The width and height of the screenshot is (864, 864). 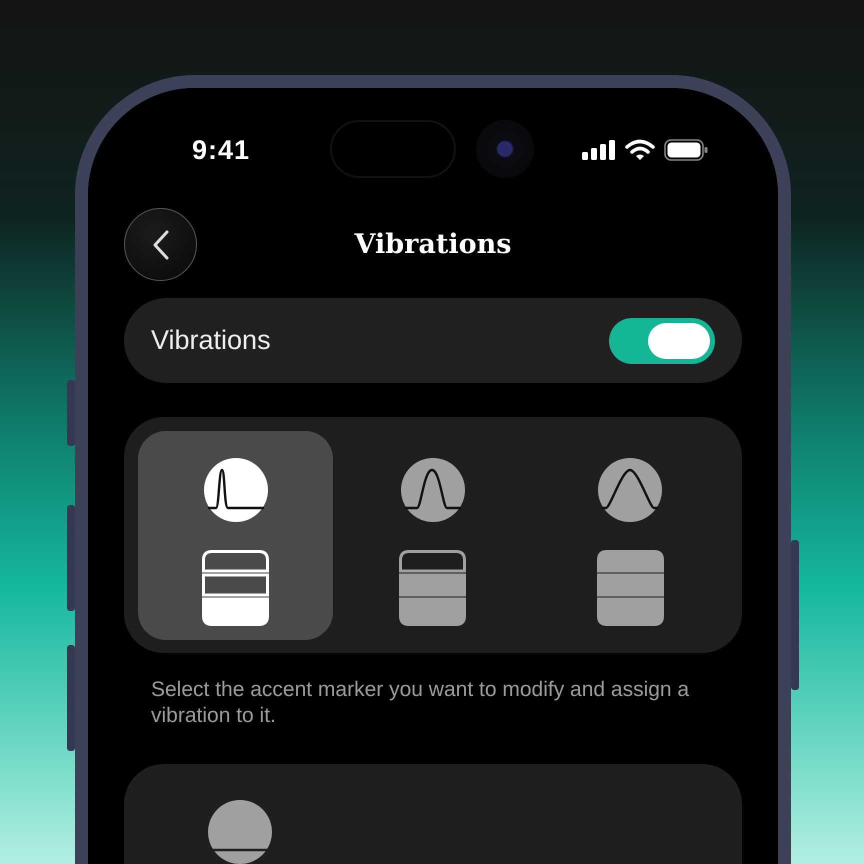 I want to click on wifi-icon, so click(x=640, y=150).